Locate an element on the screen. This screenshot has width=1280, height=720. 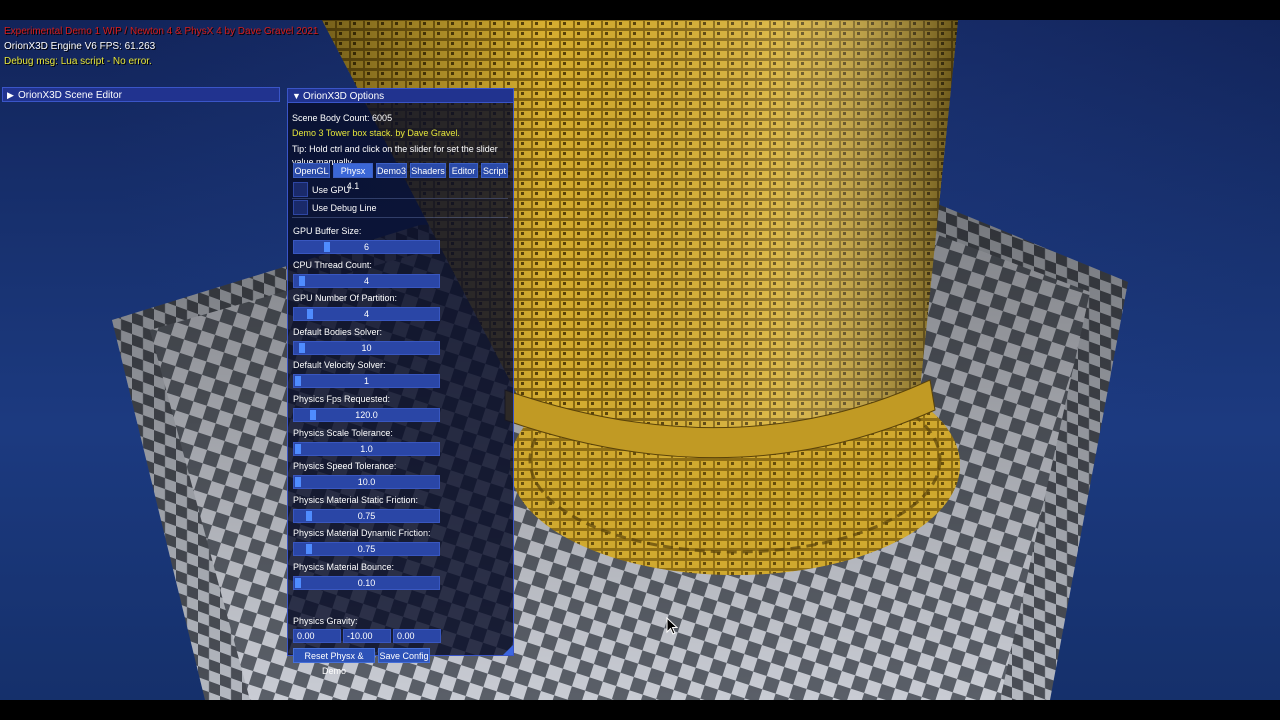
slider-block: Physics Material Static Friction: 0.75 is located at coordinates (400, 511).